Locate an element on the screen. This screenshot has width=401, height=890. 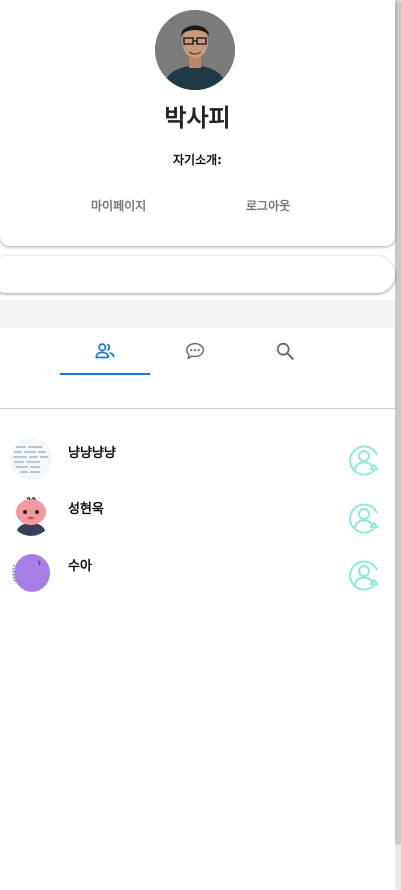
scrollbar-thumb is located at coordinates (398, 422).